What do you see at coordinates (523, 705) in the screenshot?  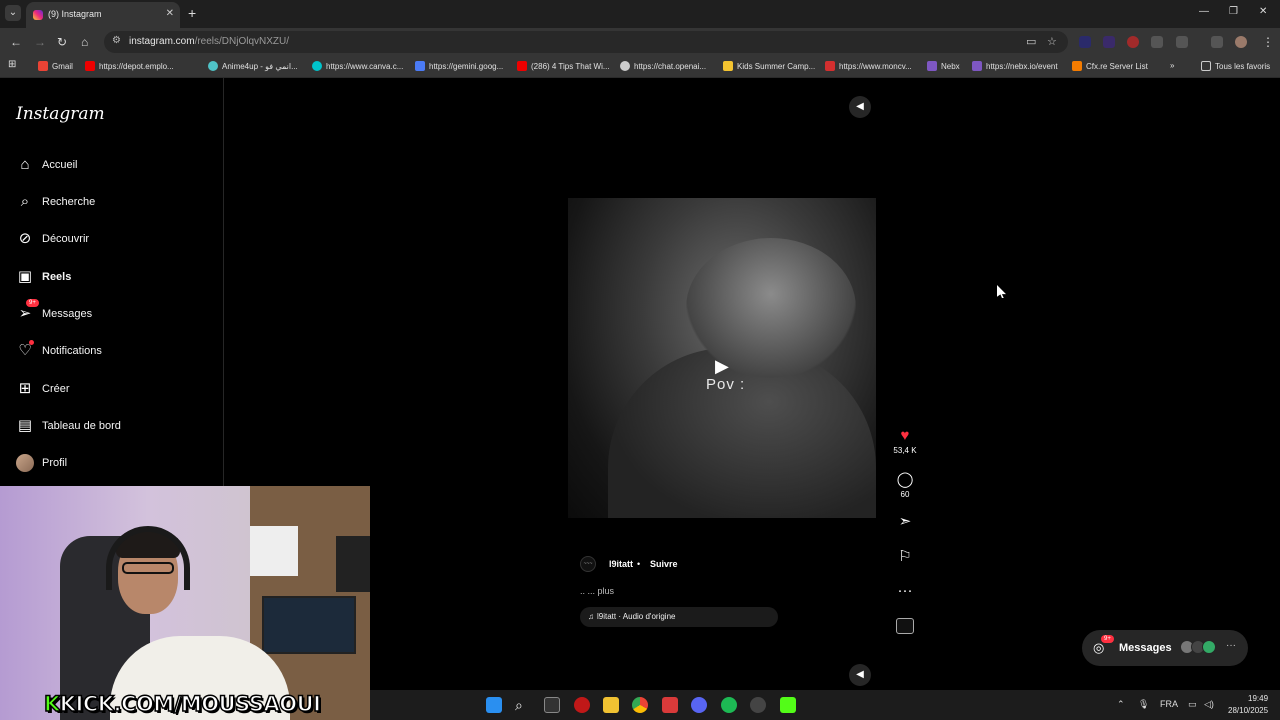 I see `taskbar-search-icon: ⌕` at bounding box center [523, 705].